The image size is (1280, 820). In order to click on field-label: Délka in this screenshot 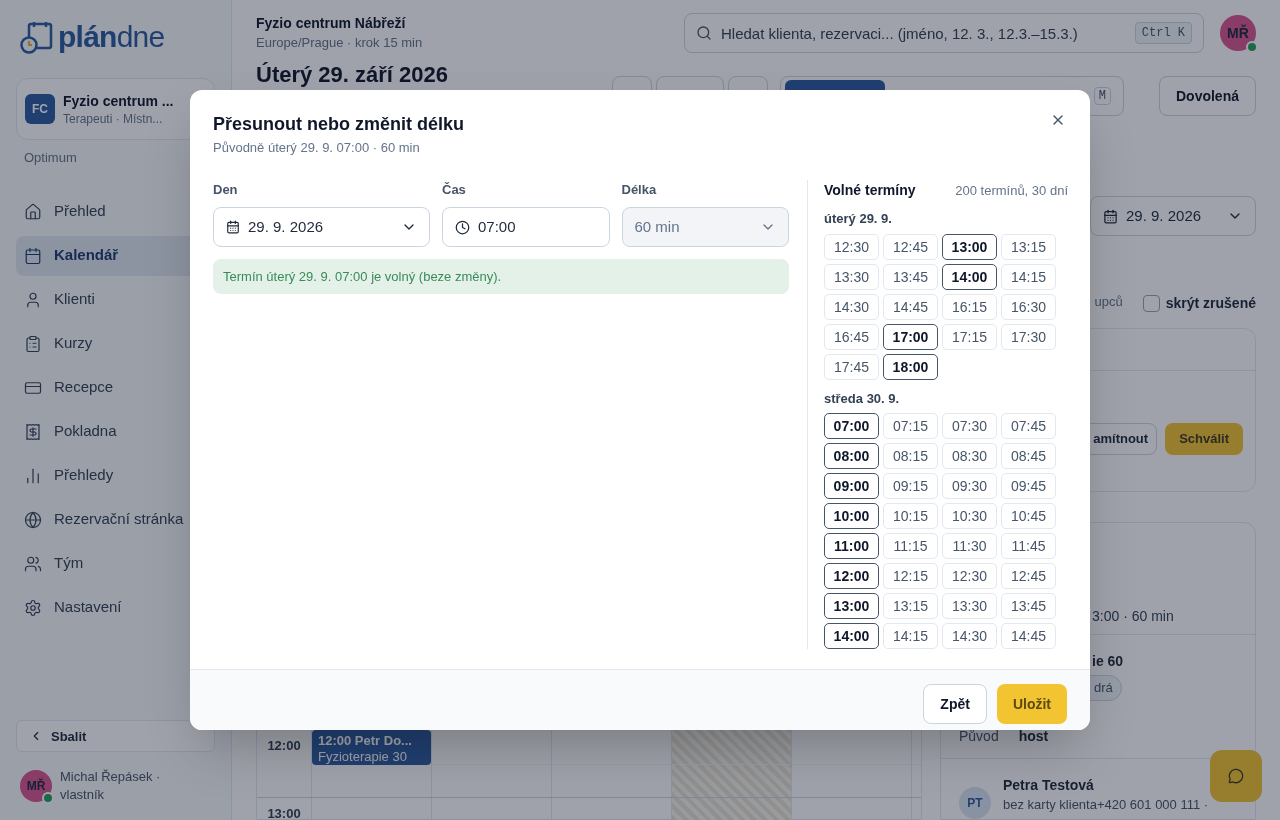, I will do `click(639, 189)`.